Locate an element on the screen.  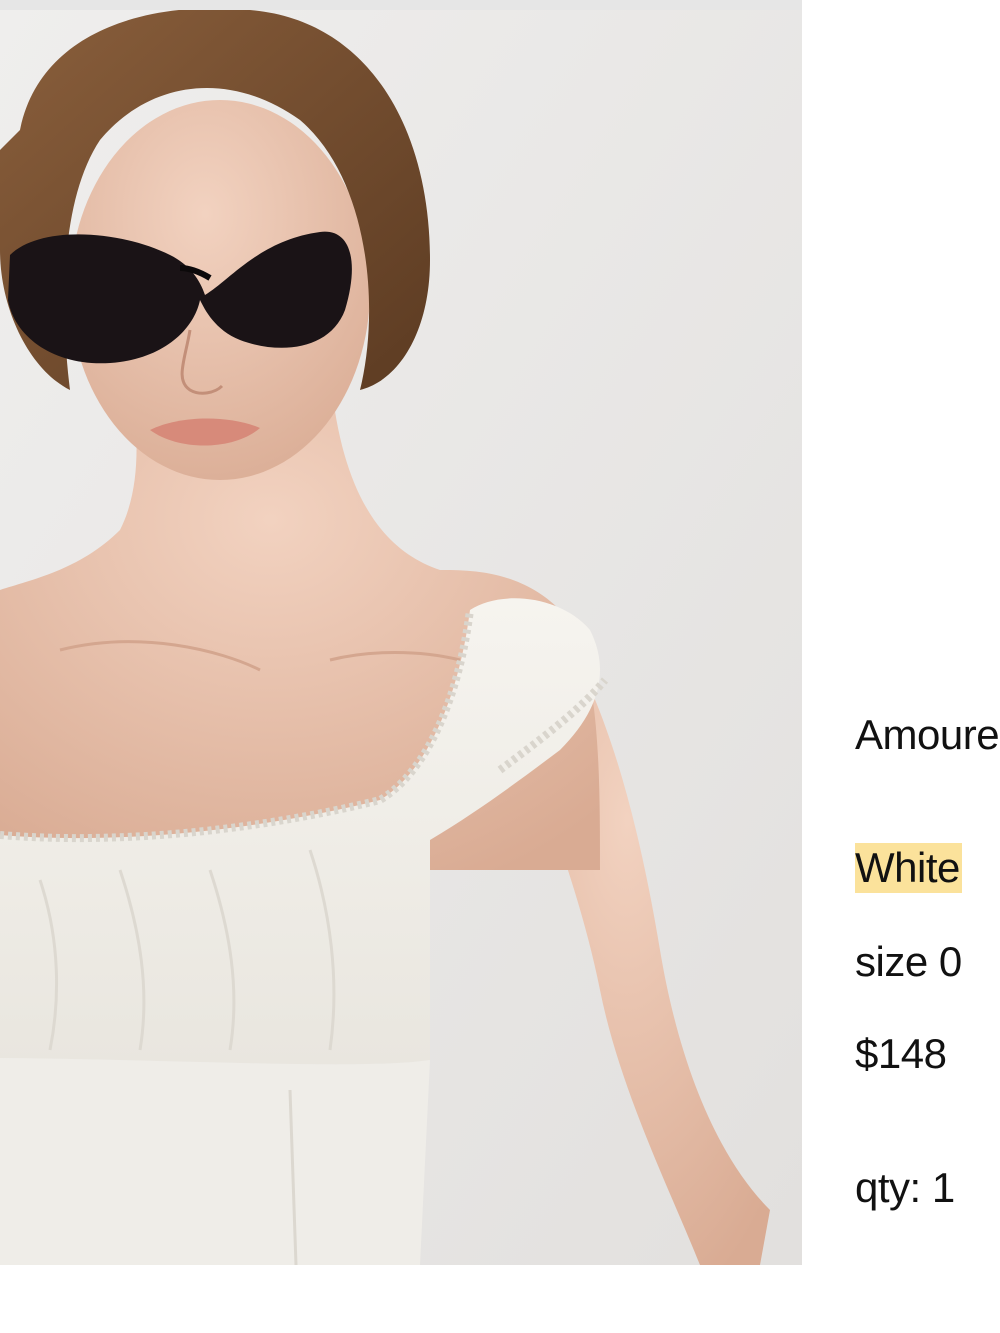
product-quantity: qty: 1 is located at coordinates (905, 1187).